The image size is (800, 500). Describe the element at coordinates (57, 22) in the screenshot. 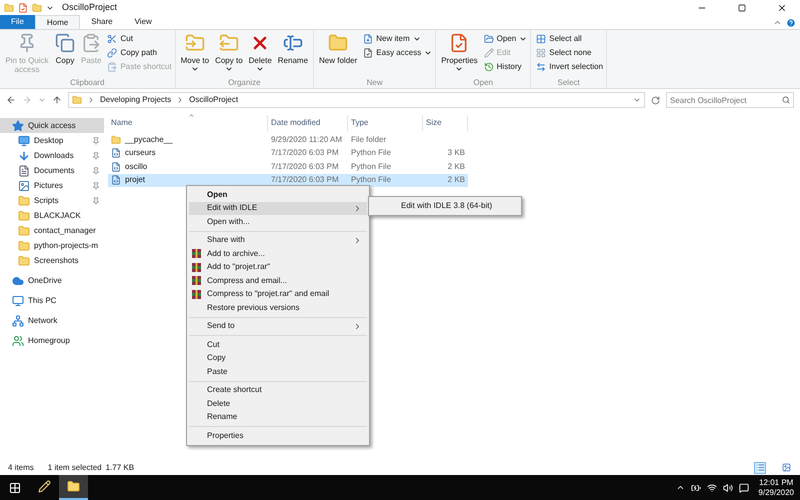

I see `ribbon-tab: Home` at that location.